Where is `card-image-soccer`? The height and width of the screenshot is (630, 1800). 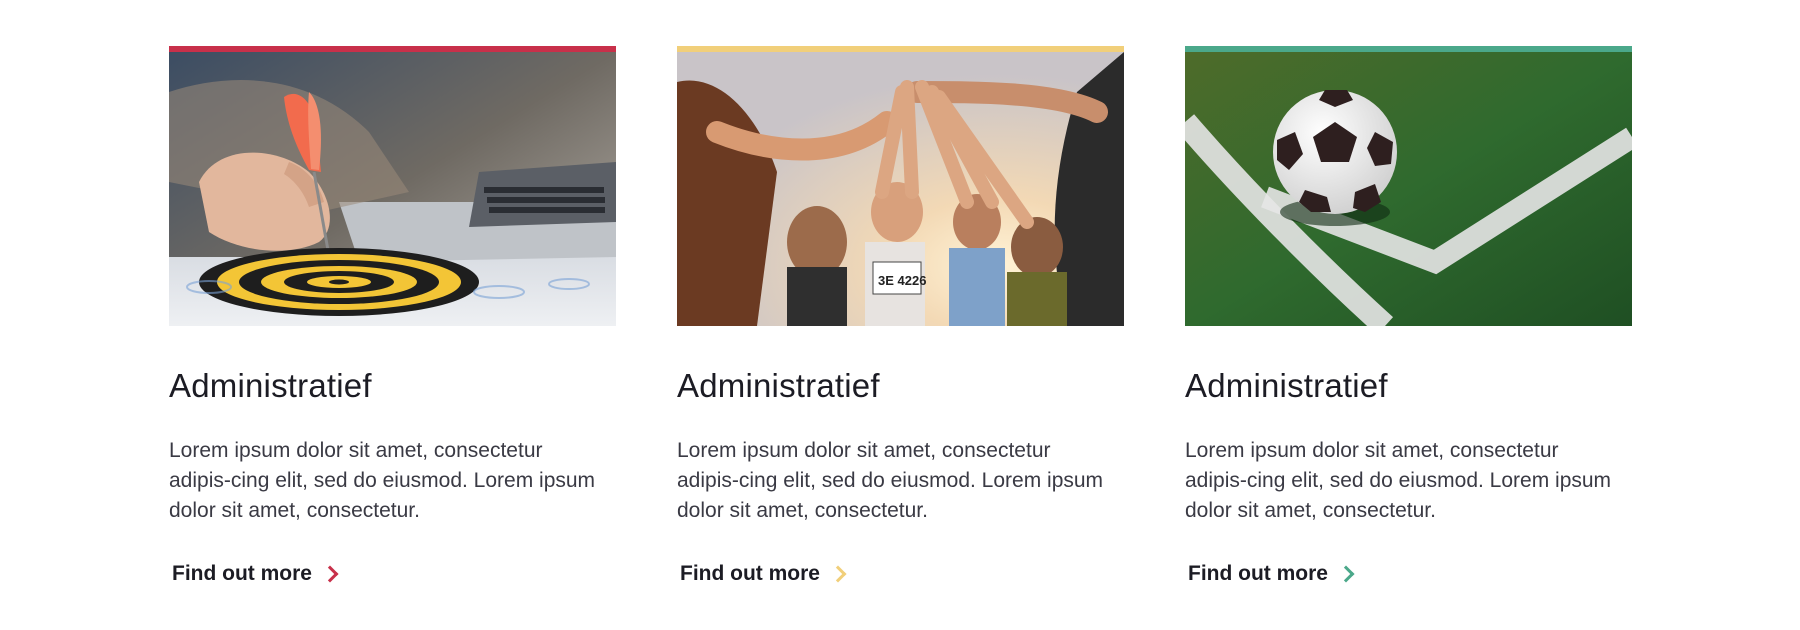 card-image-soccer is located at coordinates (1408, 189).